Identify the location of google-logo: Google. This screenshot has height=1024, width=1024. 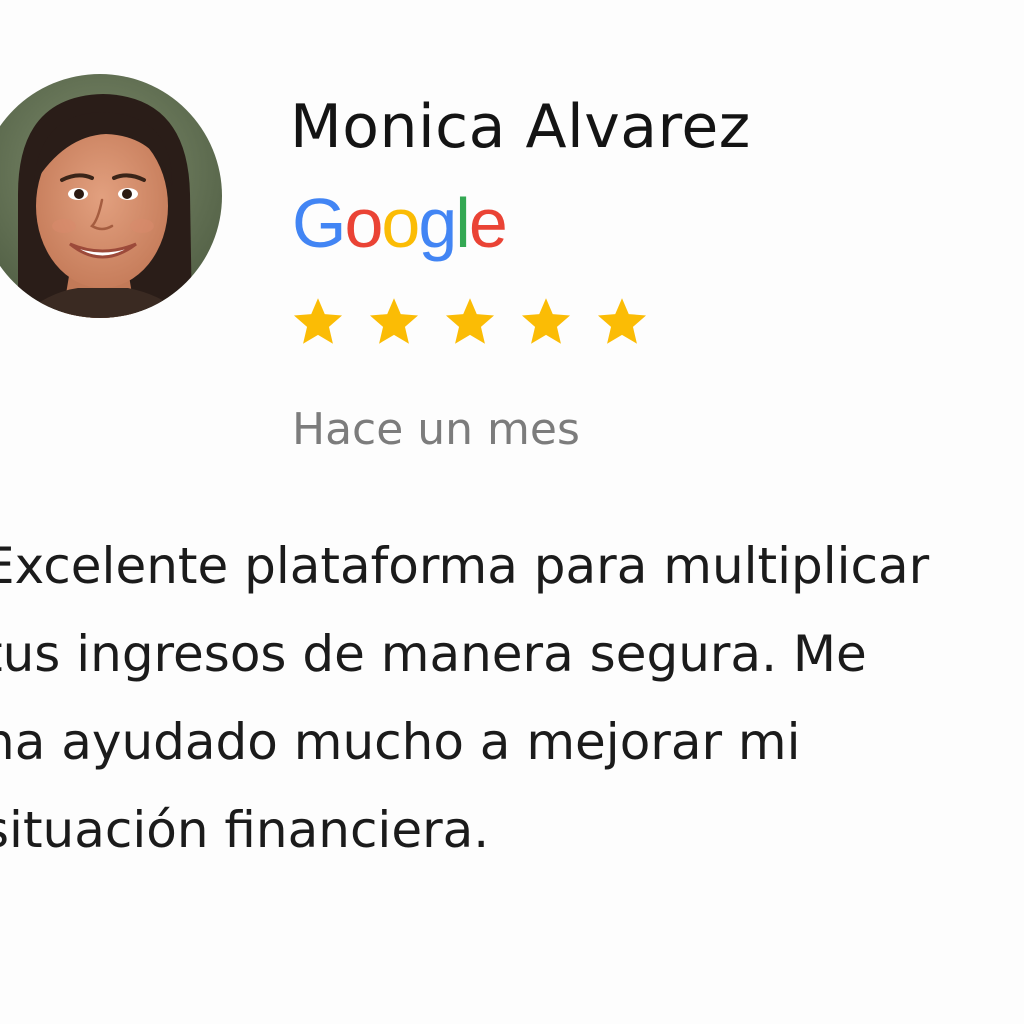
(400, 223).